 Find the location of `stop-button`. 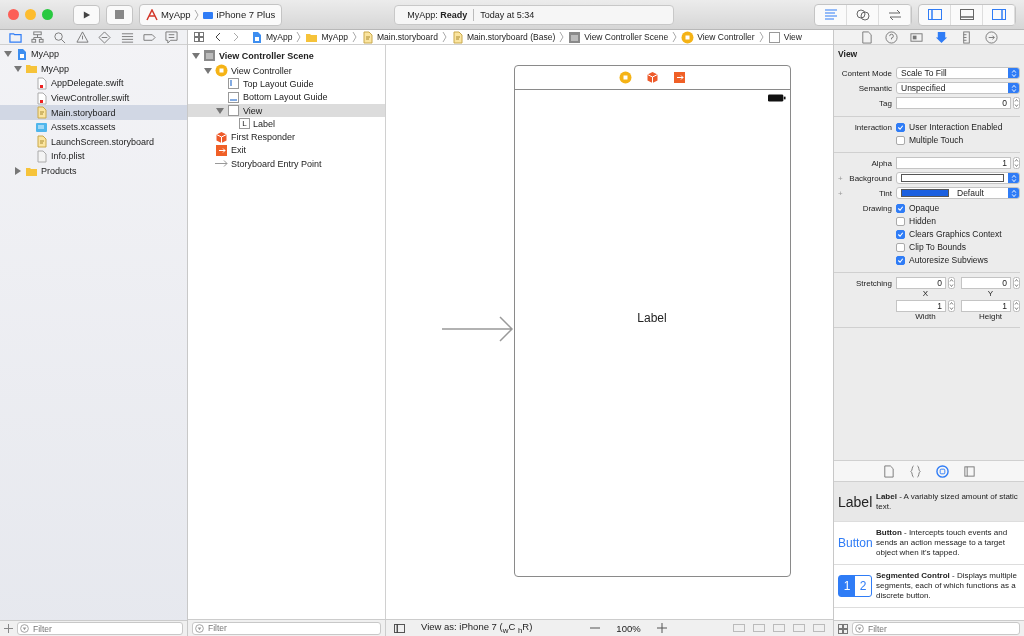

stop-button is located at coordinates (119, 14).